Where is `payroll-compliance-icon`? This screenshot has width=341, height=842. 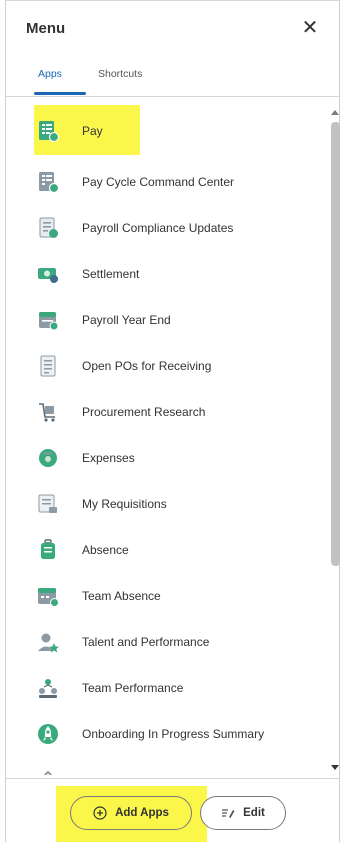
payroll-compliance-icon is located at coordinates (48, 227).